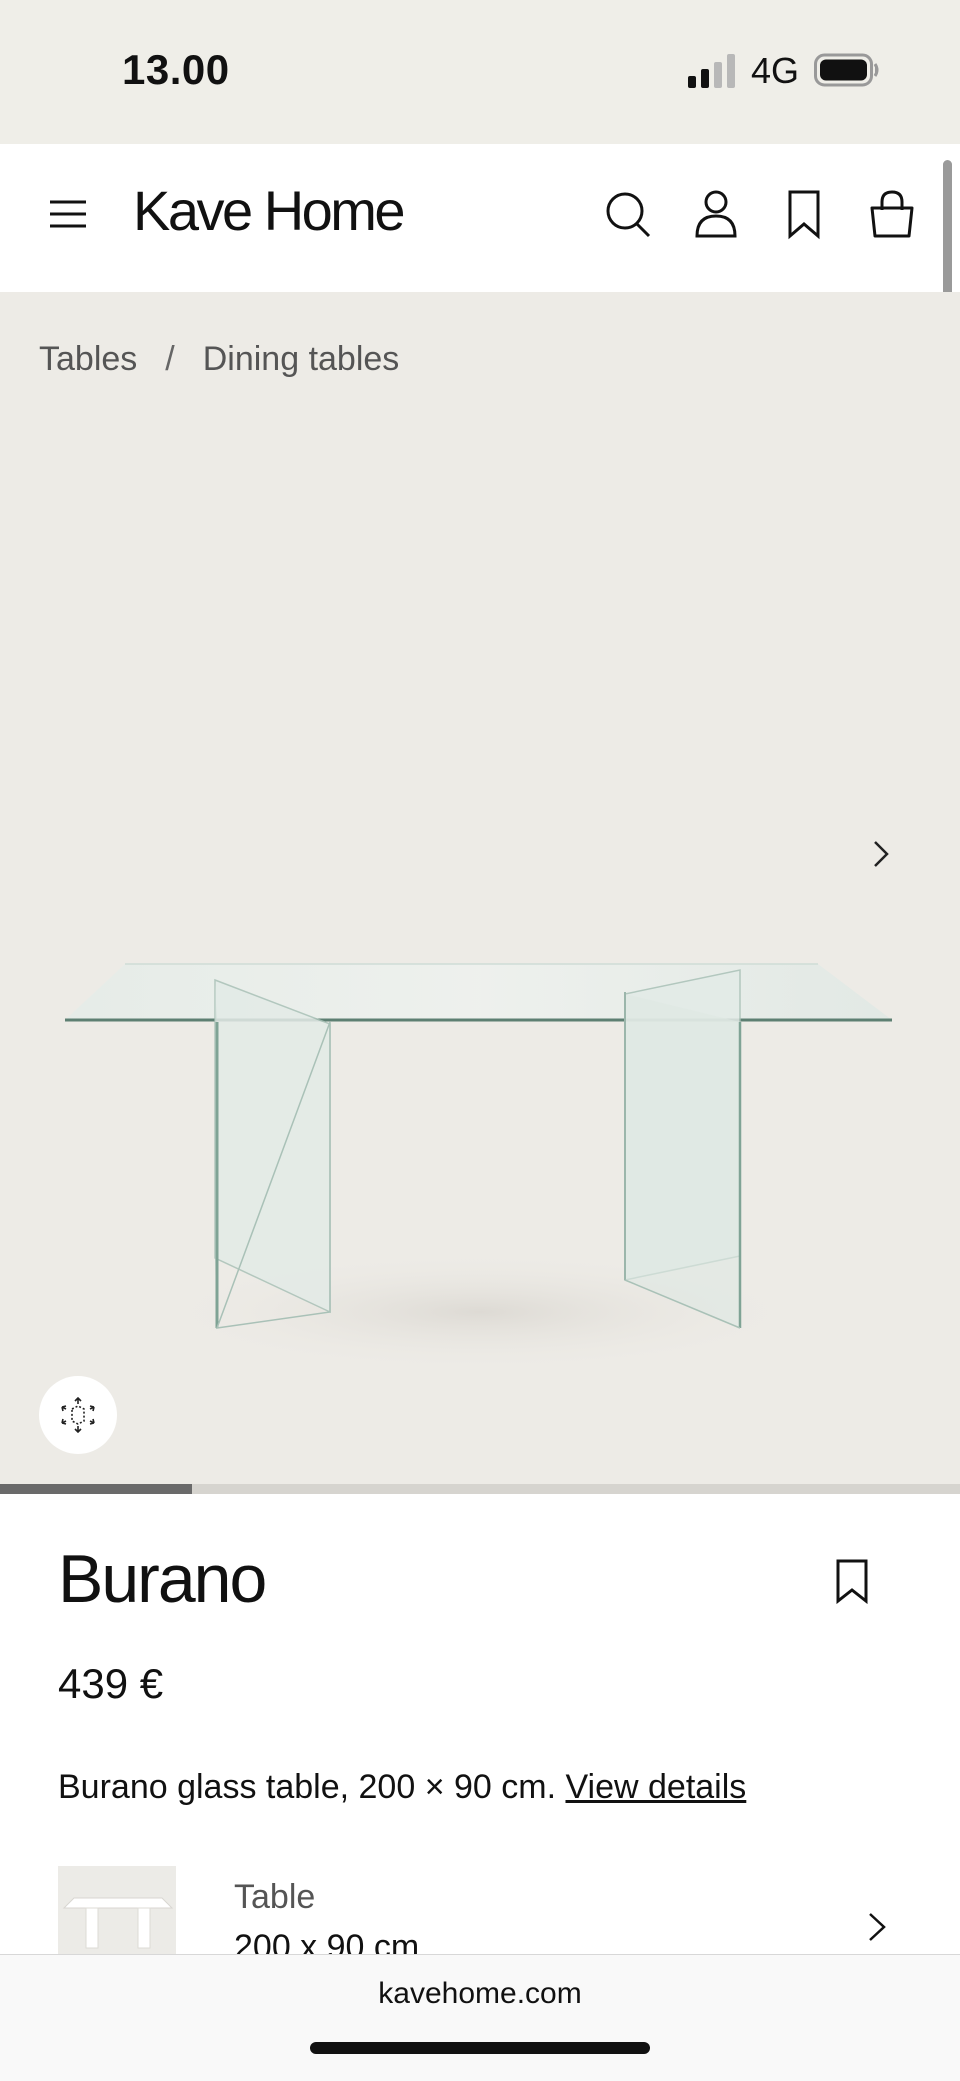 This screenshot has height=2081, width=960. What do you see at coordinates (480, 218) in the screenshot?
I see `site-header: Kave Home` at bounding box center [480, 218].